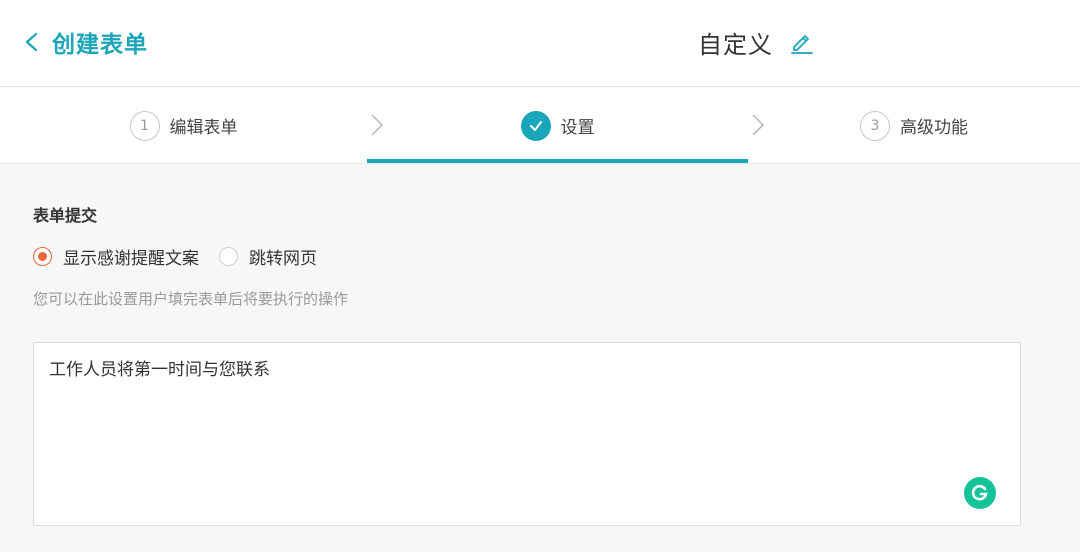 The width and height of the screenshot is (1080, 552). What do you see at coordinates (557, 125) in the screenshot?
I see `step-settings: 设置` at bounding box center [557, 125].